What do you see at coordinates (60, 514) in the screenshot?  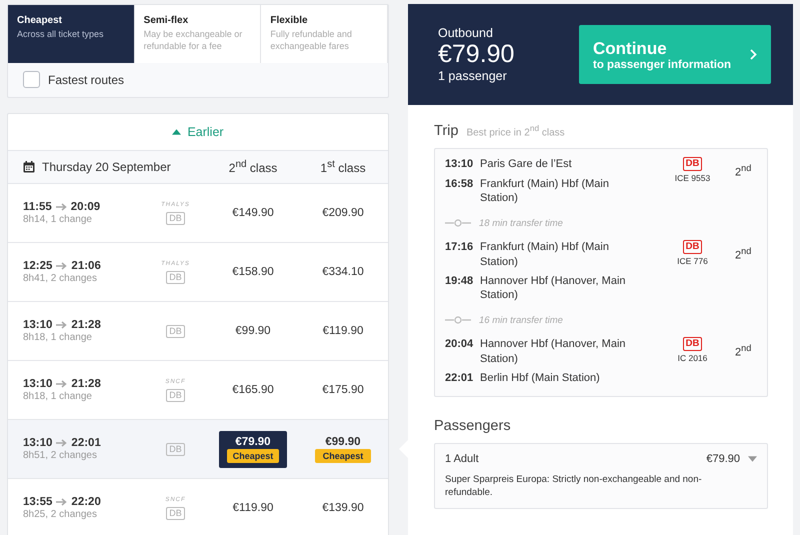 I see `journey-duration: 8h25, 2 changes` at bounding box center [60, 514].